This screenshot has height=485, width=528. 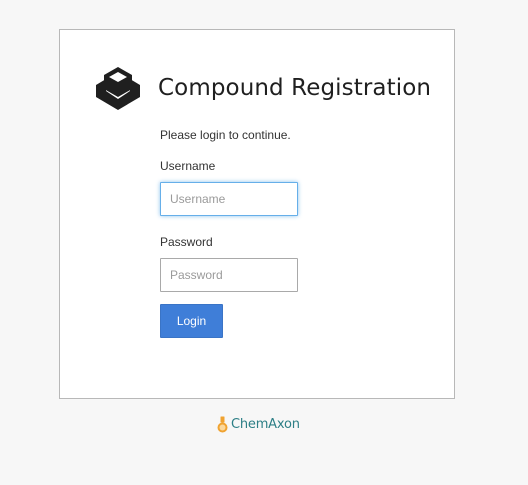 What do you see at coordinates (118, 88) in the screenshot?
I see `cube-box-icon` at bounding box center [118, 88].